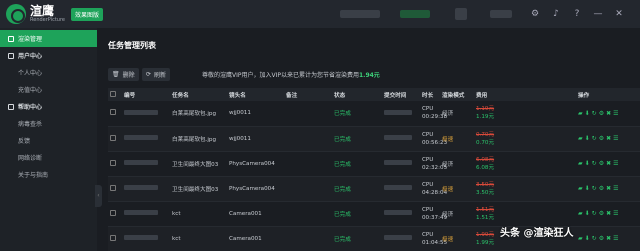 The width and height of the screenshot is (640, 251). I want to click on notification-bell-icon: ♪, so click(556, 14).